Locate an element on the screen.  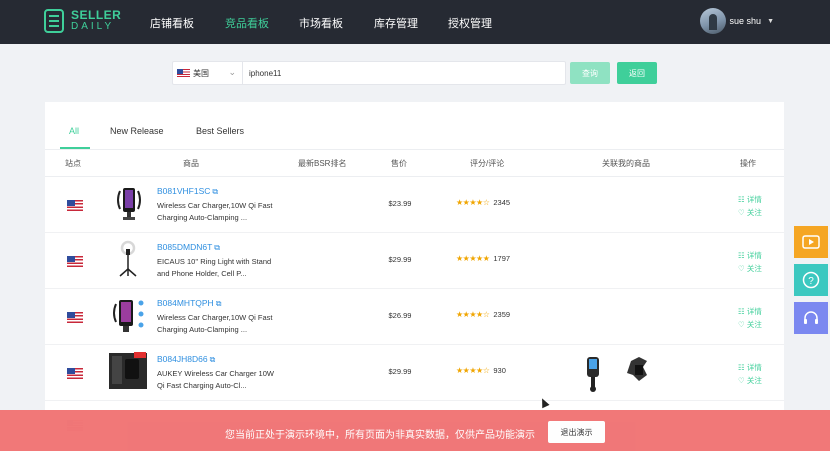
demo-banner-text: 您当前正处于演示环境中，所有页面为非真实数据，仅供产品功能演示 is located at coordinates (380, 435).